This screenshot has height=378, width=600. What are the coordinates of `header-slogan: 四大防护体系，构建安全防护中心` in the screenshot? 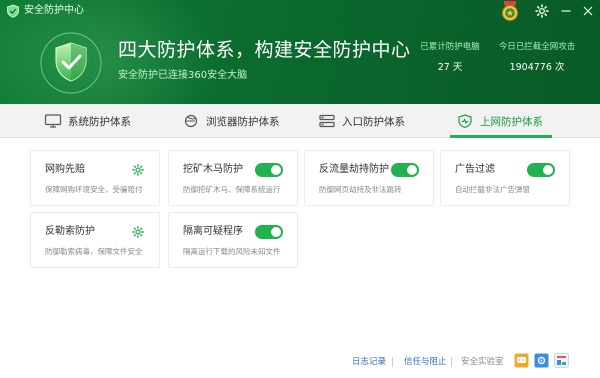 It's located at (264, 50).